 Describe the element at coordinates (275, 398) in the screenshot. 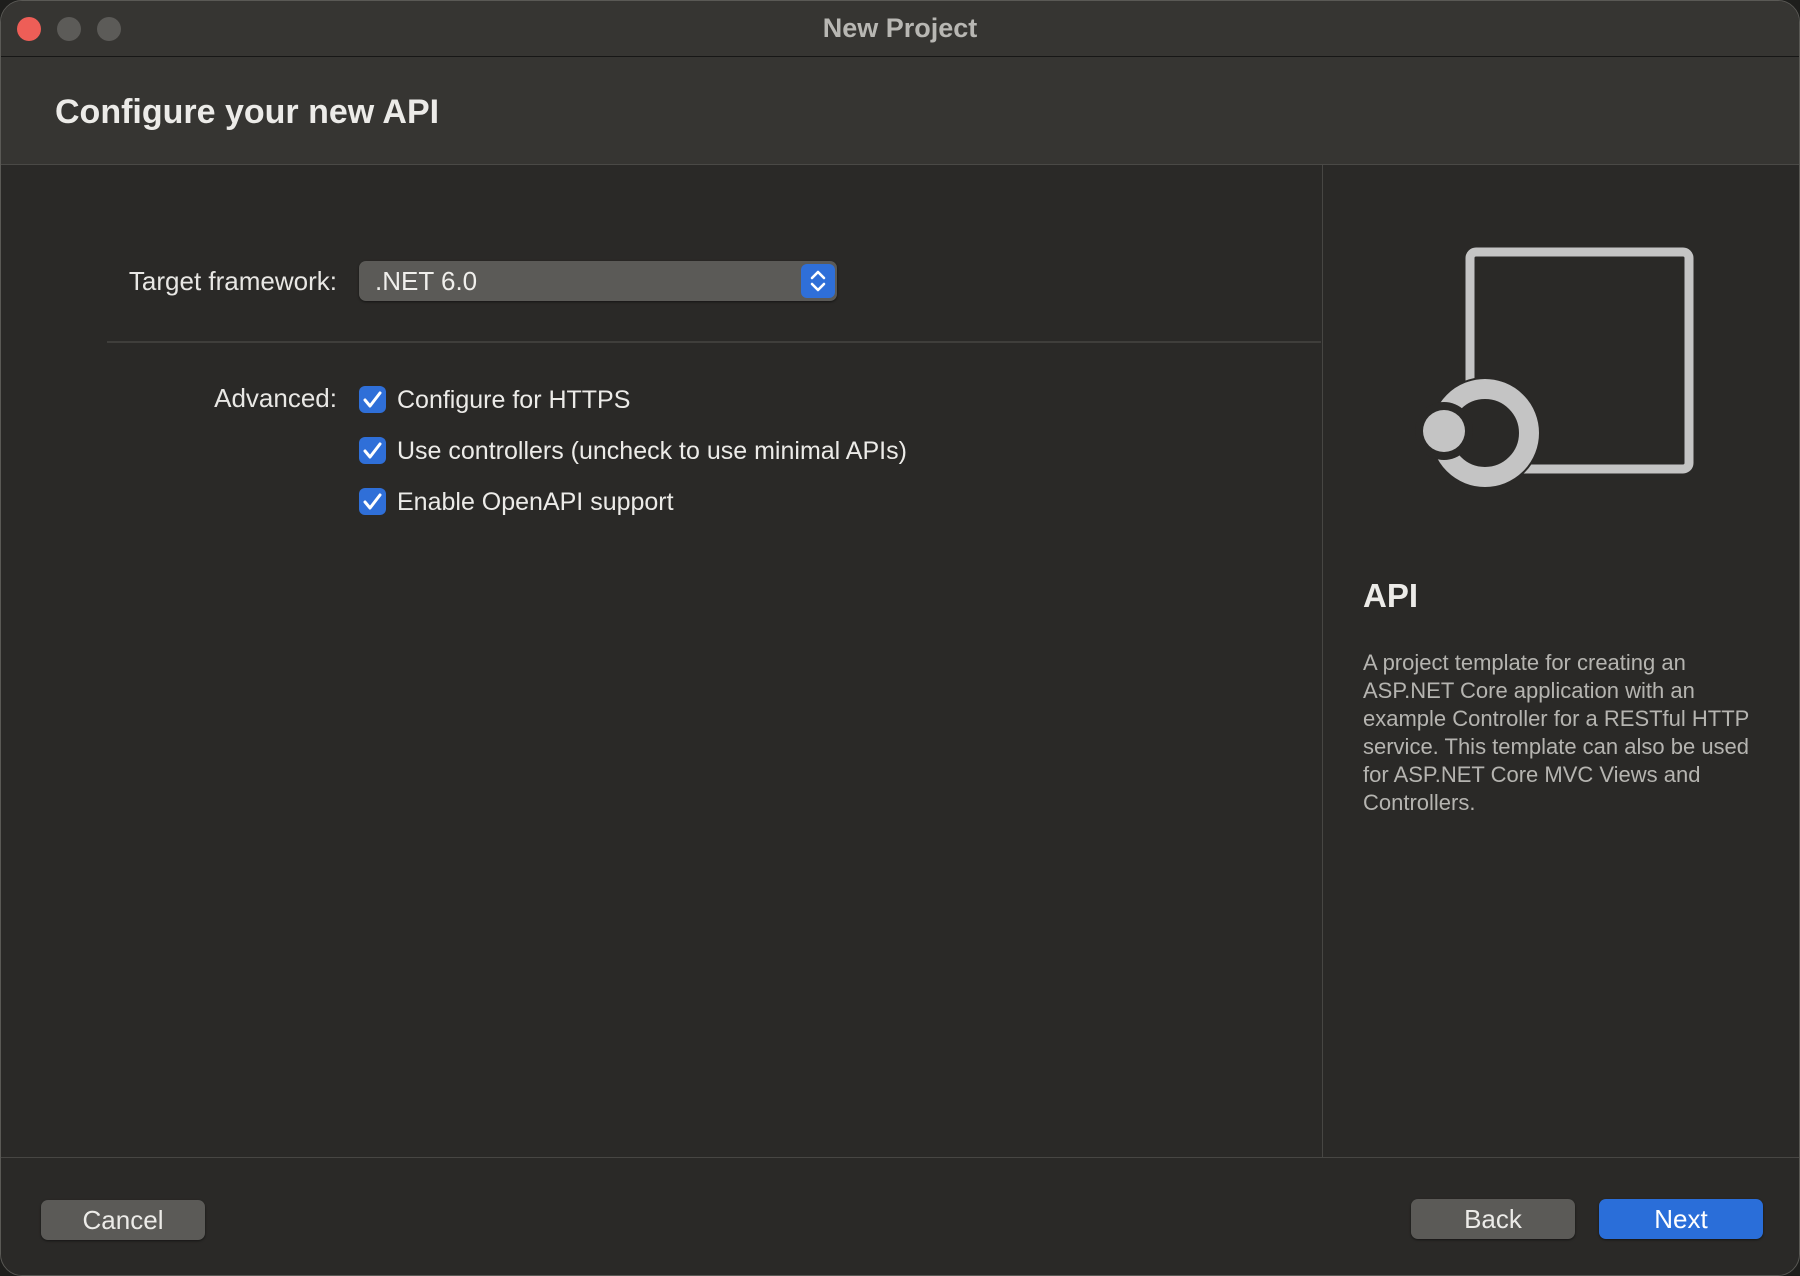

I see `advanced-label: Advanced:` at that location.